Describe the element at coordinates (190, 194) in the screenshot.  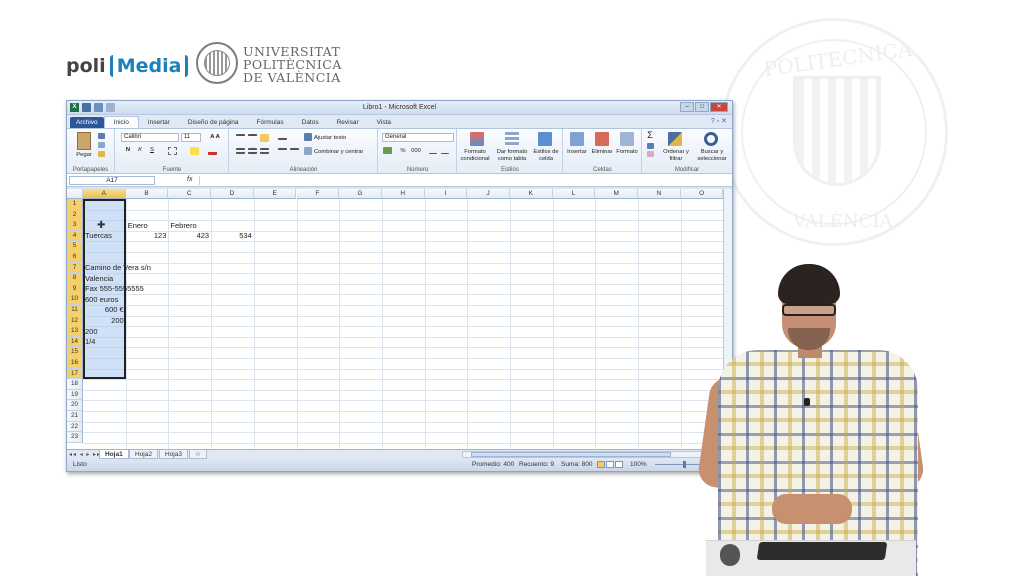
I see `column-header-c: C` at that location.